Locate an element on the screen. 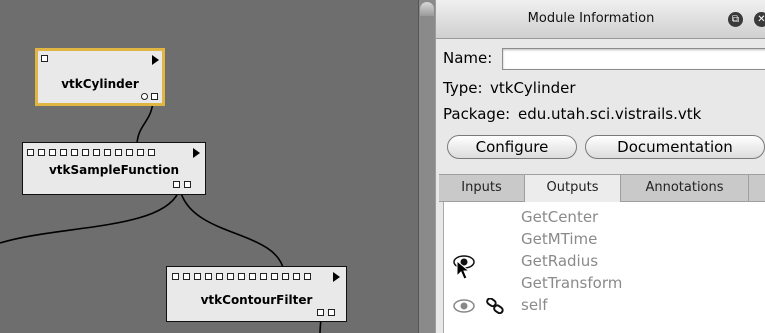 This screenshot has width=765, height=333. connection-sample-to-contour is located at coordinates (232, 232).